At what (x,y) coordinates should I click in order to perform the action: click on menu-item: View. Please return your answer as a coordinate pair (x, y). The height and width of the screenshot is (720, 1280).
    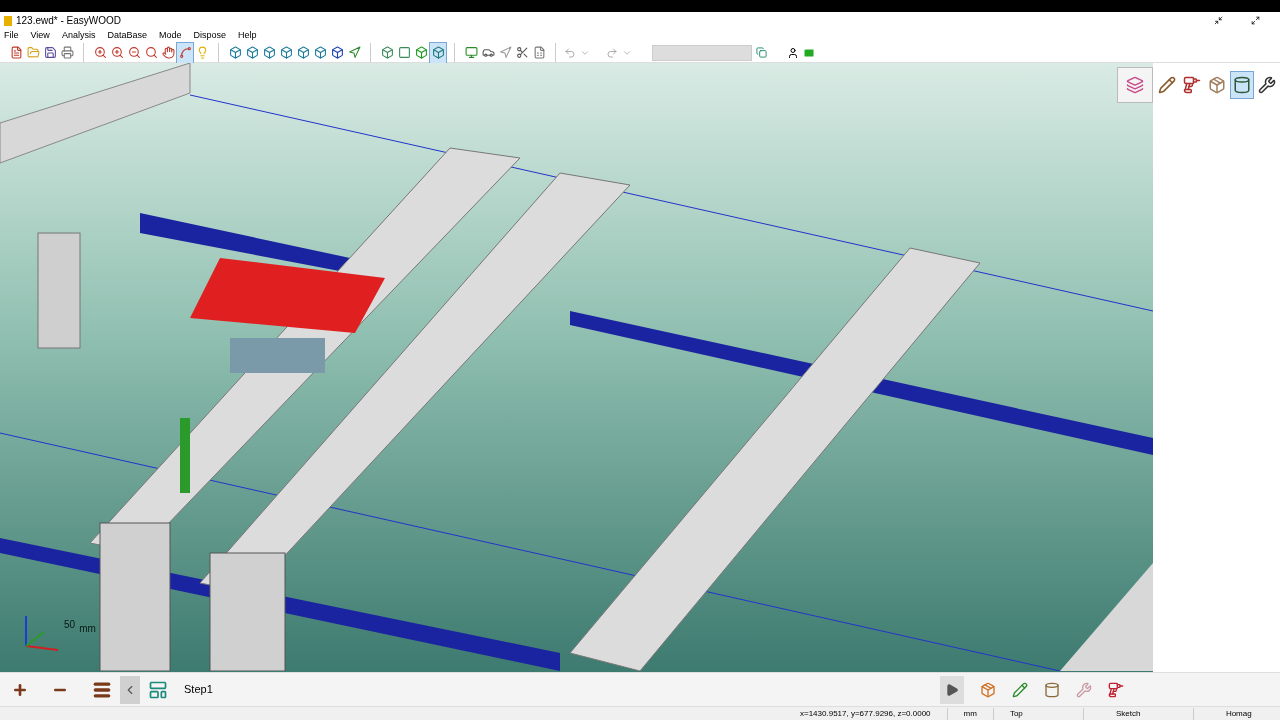
    Looking at the image, I should click on (40, 36).